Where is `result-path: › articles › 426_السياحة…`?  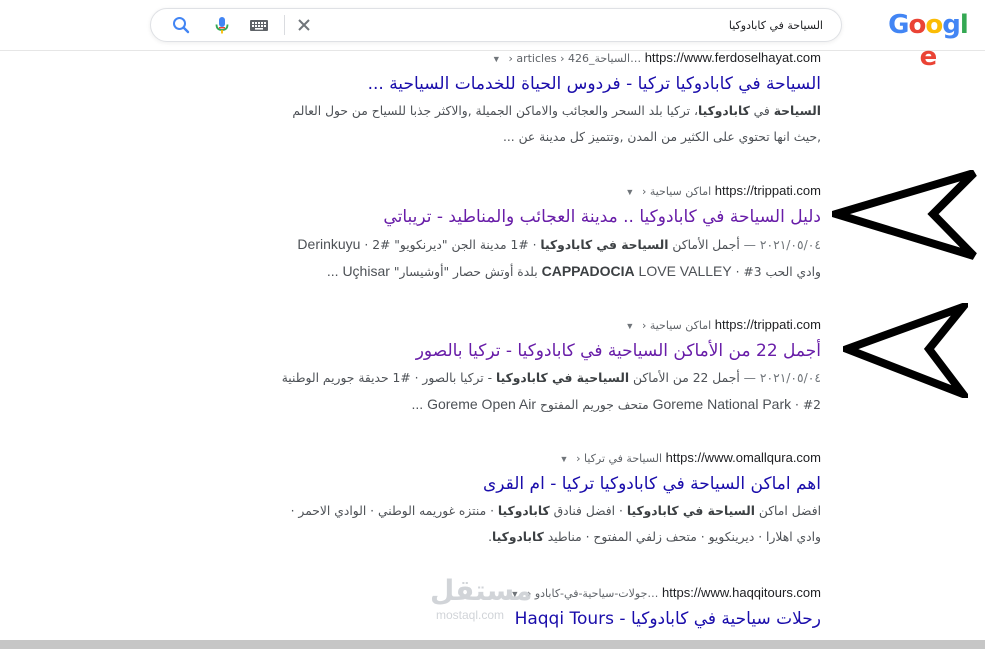 result-path: › articles › 426_السياحة… is located at coordinates (575, 58).